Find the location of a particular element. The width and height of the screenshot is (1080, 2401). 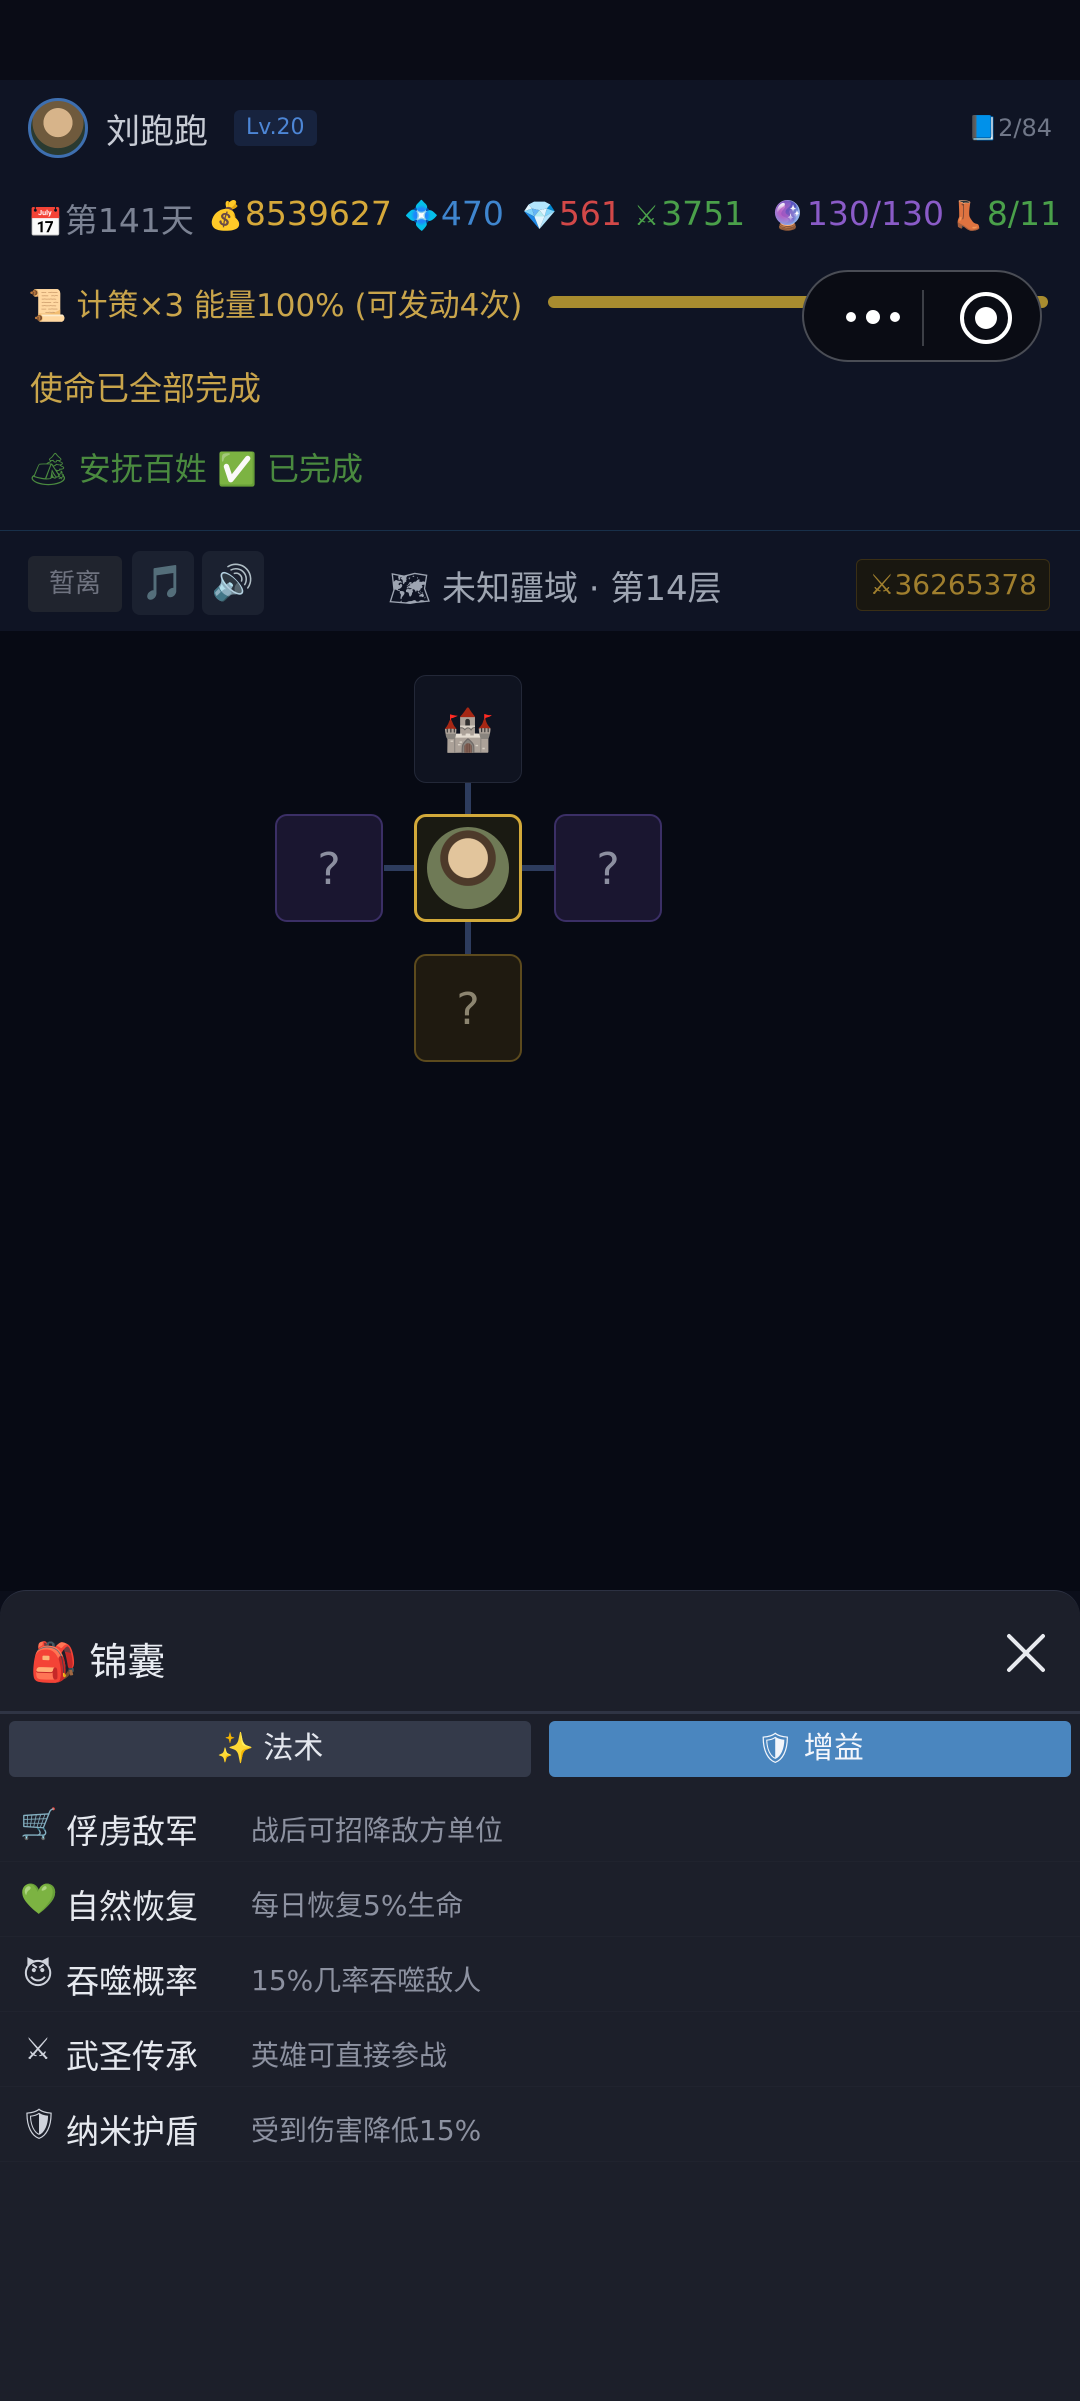

stat-item: ⚔3751 is located at coordinates (689, 213).